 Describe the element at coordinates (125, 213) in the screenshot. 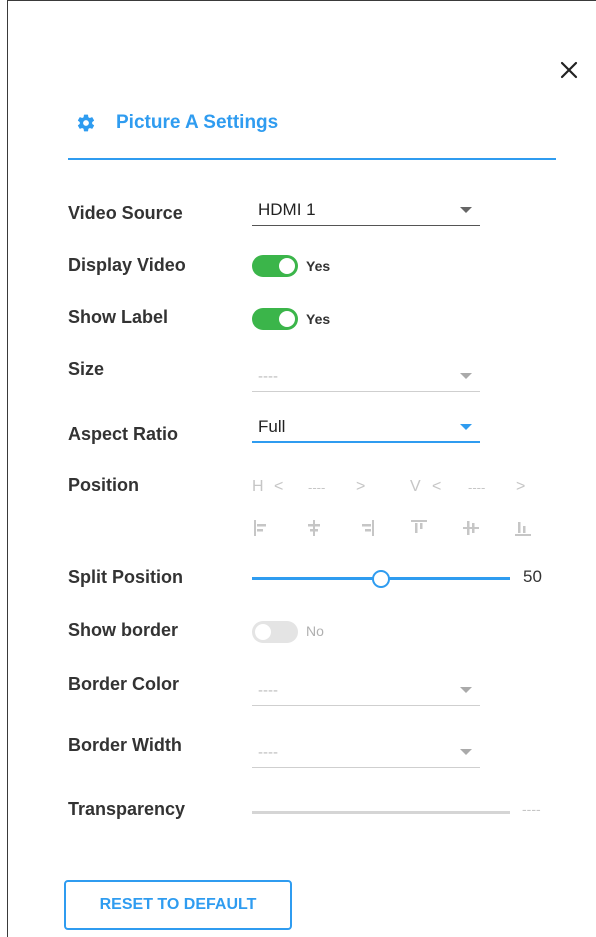

I see `video-source-label: Video Source` at that location.